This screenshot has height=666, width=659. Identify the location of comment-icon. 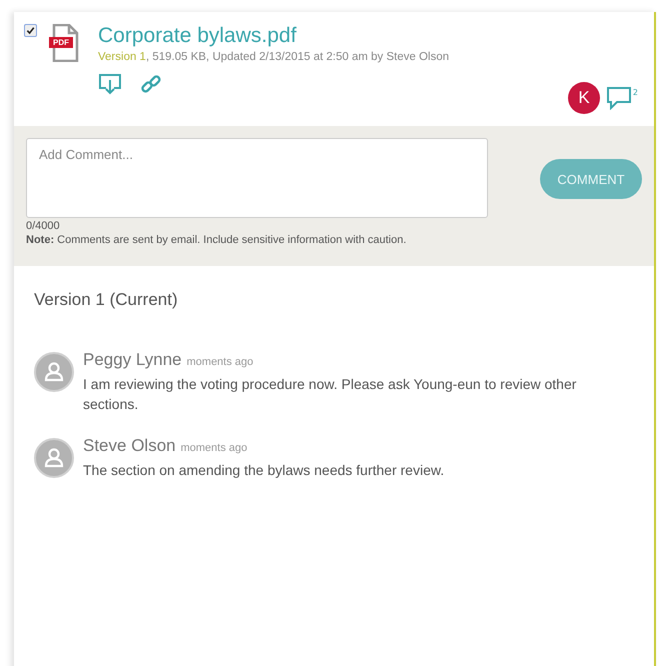
(619, 98).